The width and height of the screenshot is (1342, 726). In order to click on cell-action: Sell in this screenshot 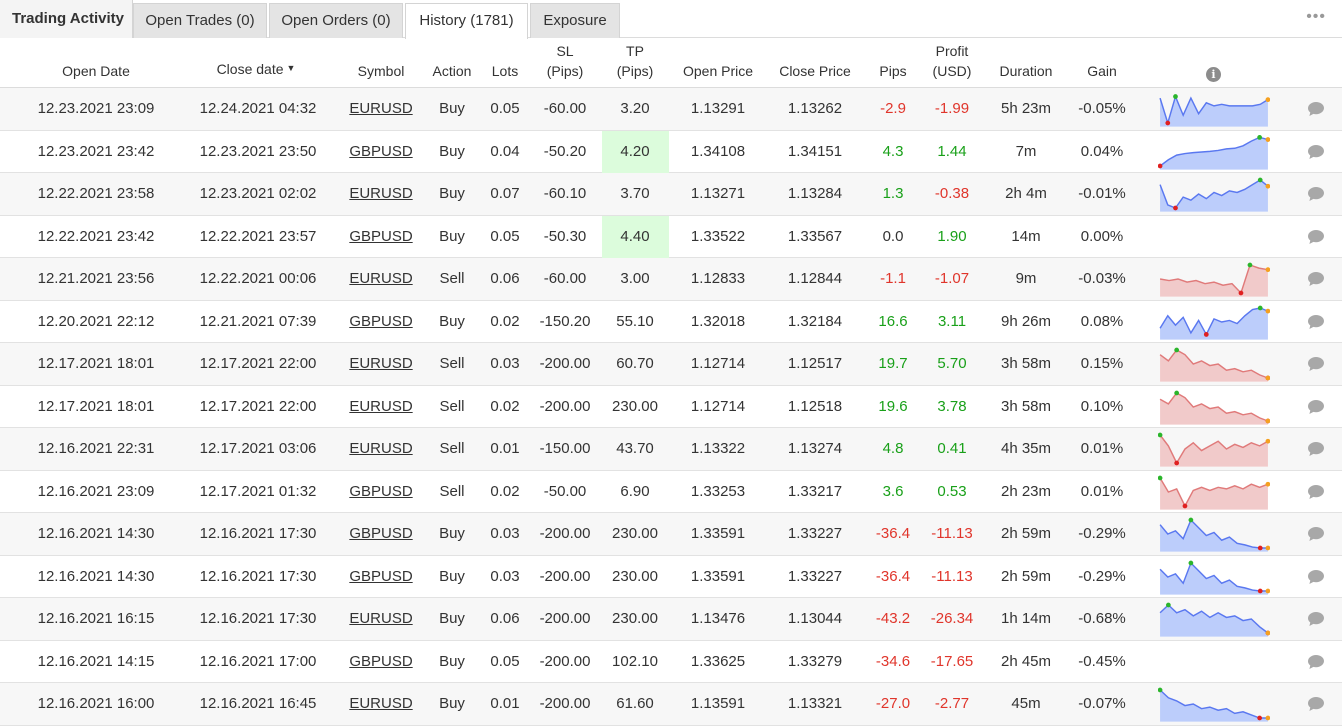, I will do `click(452, 406)`.